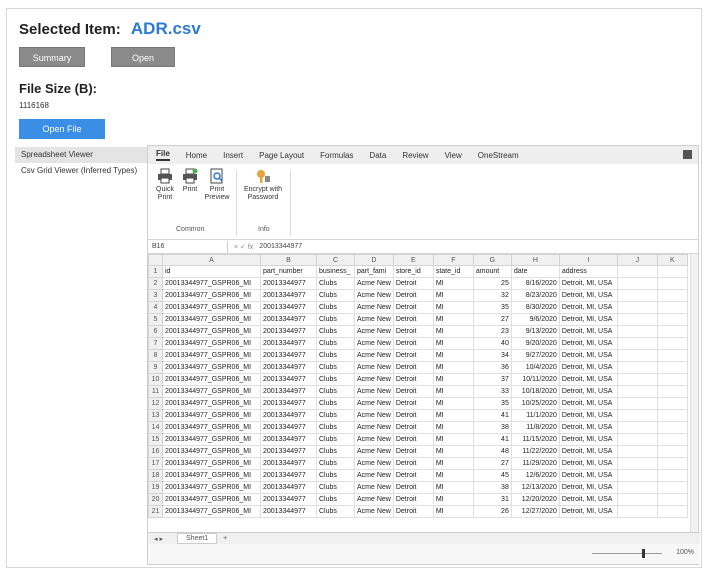 This screenshot has width=706, height=573. I want to click on summary-button: Summary, so click(52, 57).